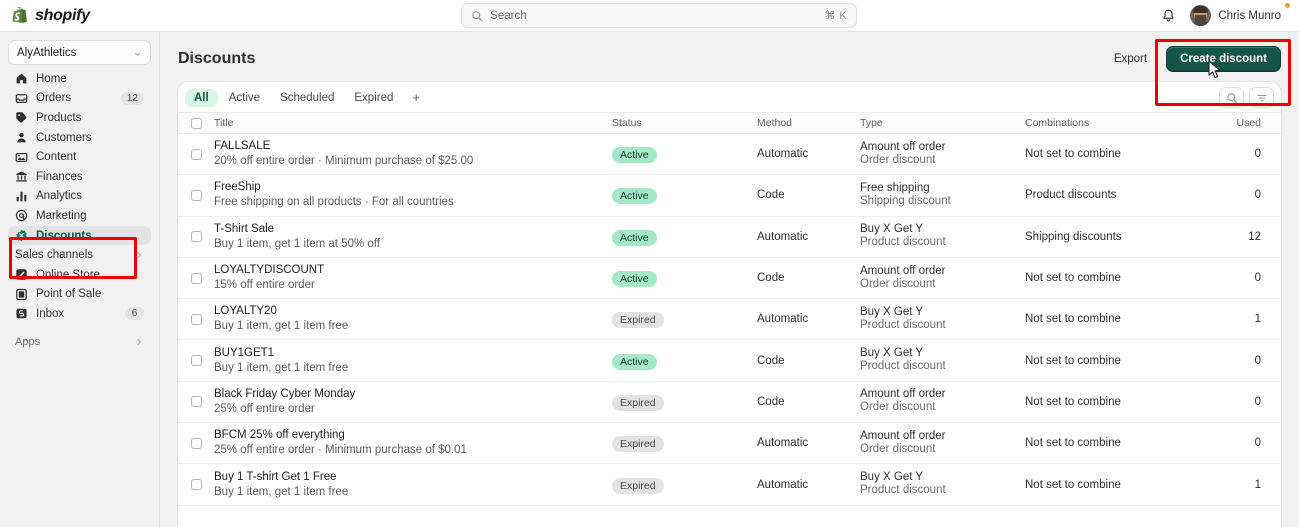 The width and height of the screenshot is (1299, 527). Describe the element at coordinates (244, 352) in the screenshot. I see `discount-title: BUY1GET1` at that location.